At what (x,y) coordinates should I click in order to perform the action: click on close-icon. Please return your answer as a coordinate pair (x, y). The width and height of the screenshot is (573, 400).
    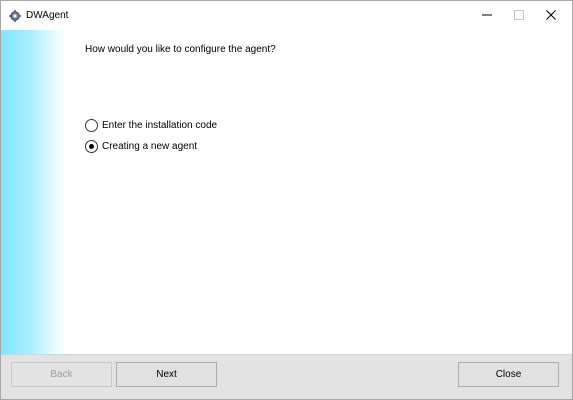
    Looking at the image, I should click on (550, 16).